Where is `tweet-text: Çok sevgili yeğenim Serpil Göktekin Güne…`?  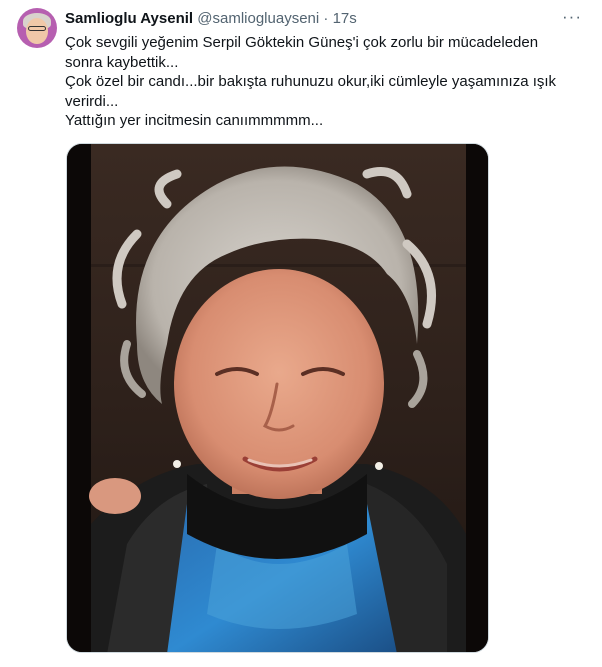
tweet-text: Çok sevgili yeğenim Serpil Göktekin Güne… is located at coordinates (325, 82).